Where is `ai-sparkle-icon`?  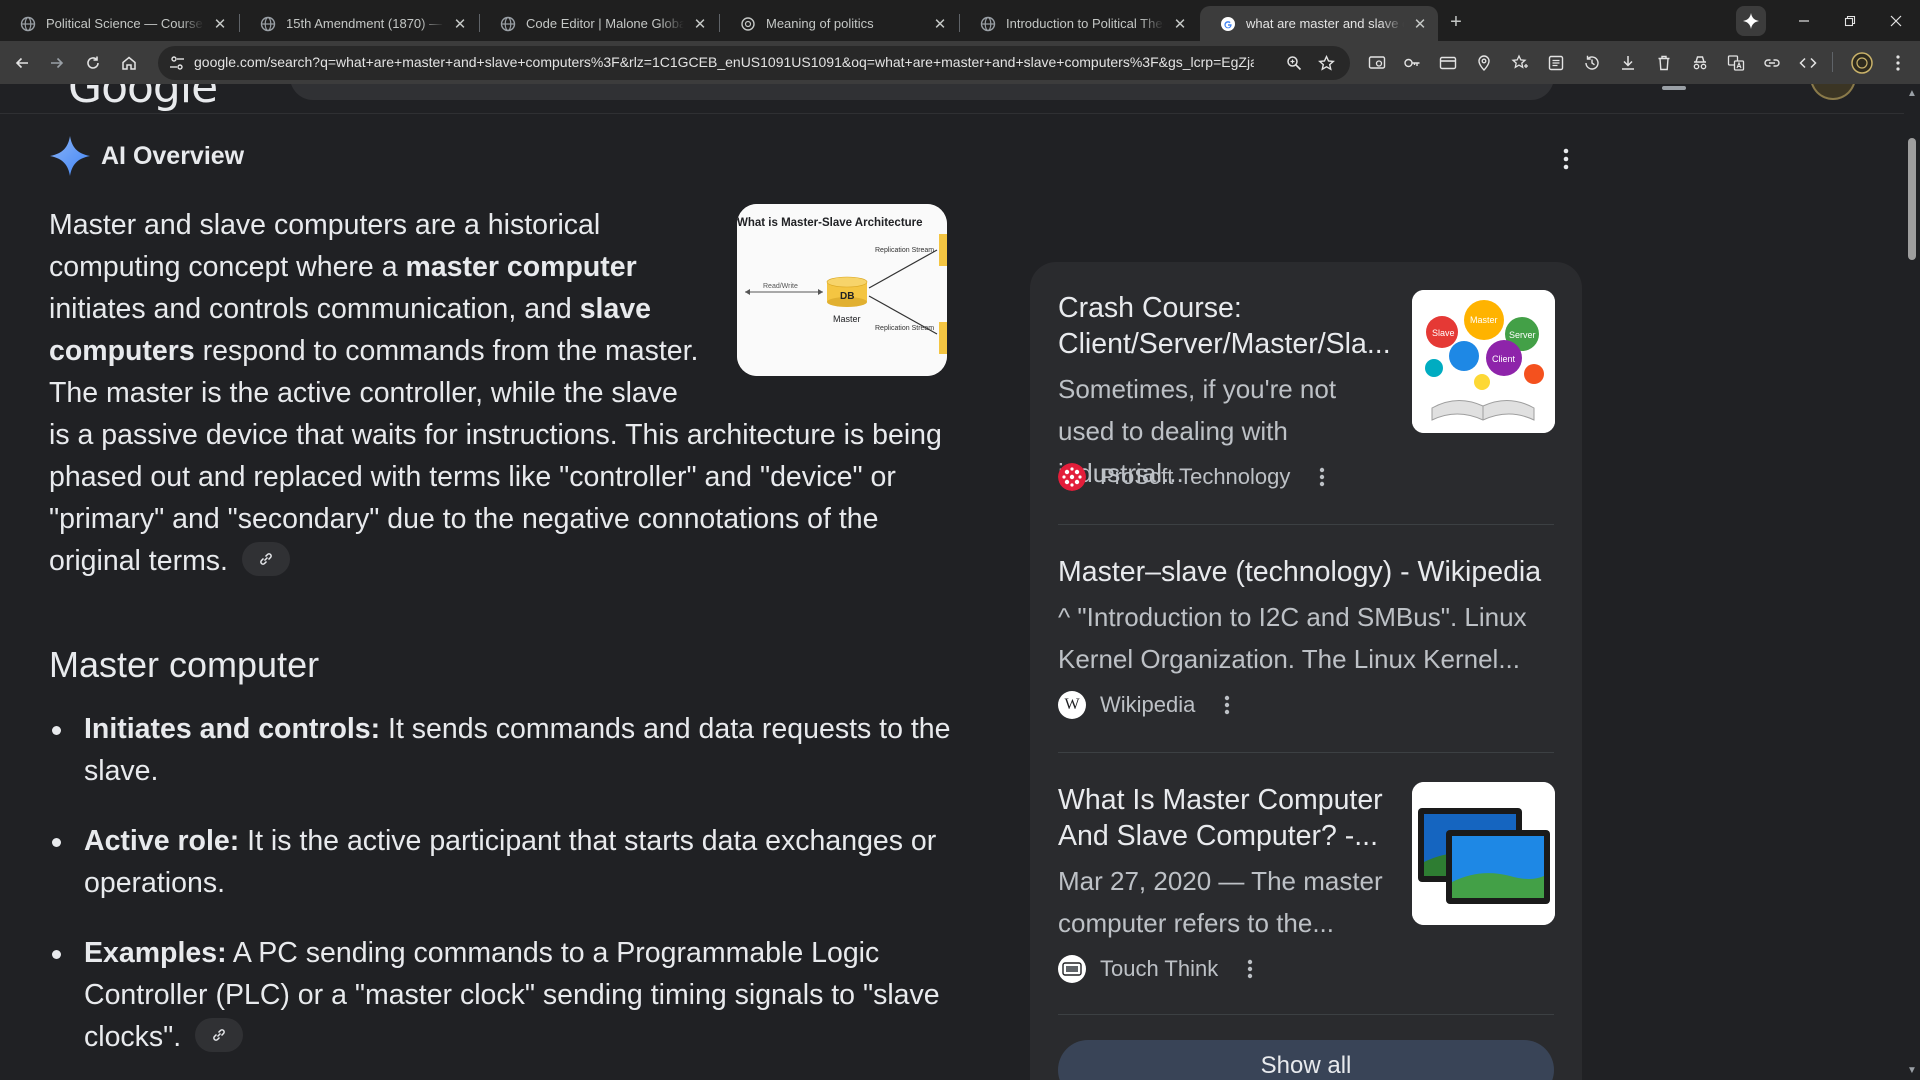
ai-sparkle-icon is located at coordinates (70, 156).